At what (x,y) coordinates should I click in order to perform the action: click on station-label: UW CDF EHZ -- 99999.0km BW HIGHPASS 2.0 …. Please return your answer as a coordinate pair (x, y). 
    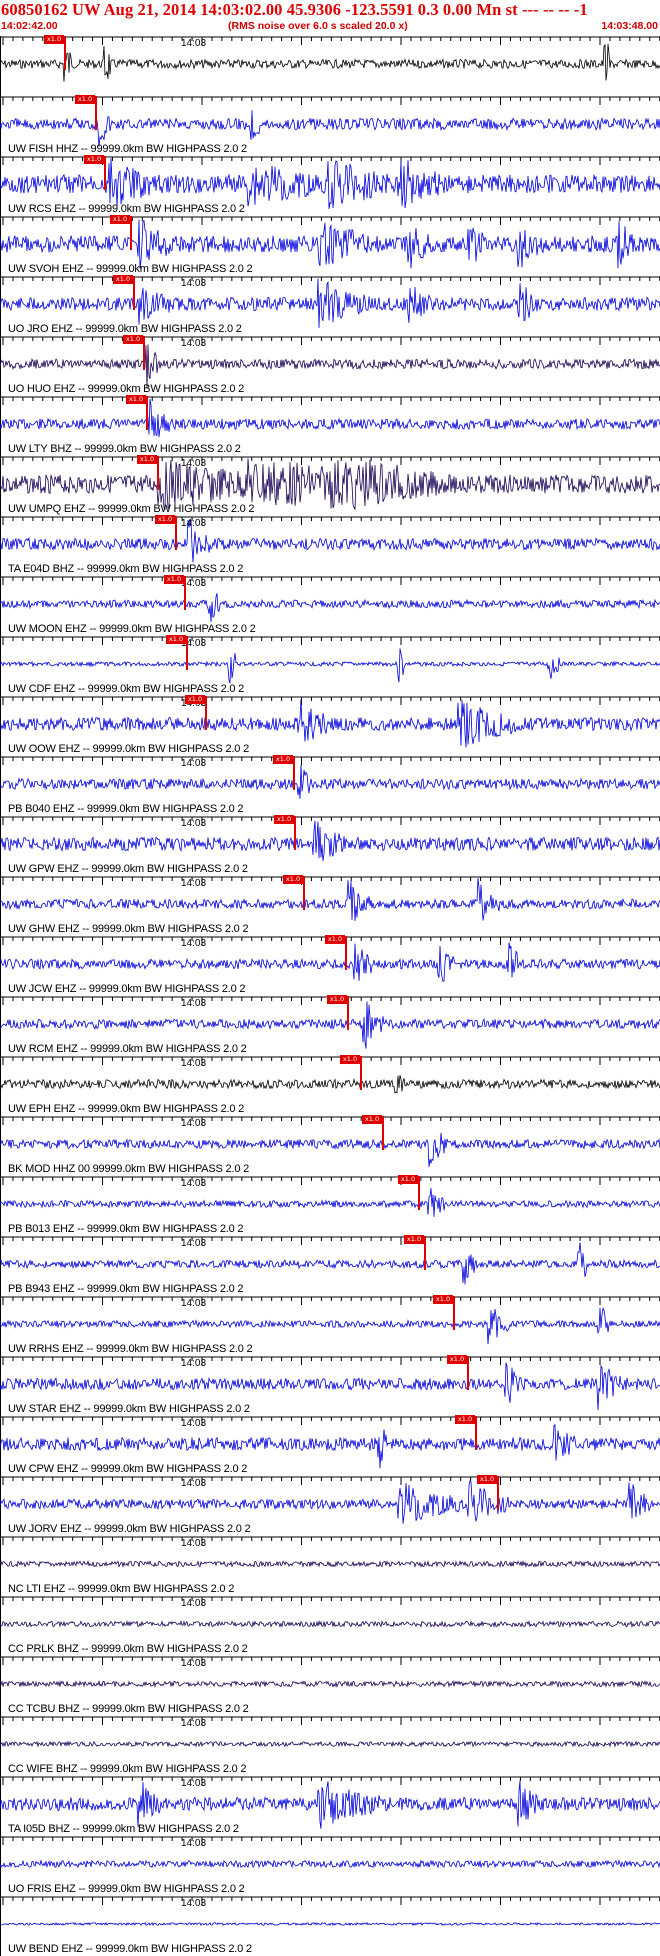
    Looking at the image, I should click on (126, 689).